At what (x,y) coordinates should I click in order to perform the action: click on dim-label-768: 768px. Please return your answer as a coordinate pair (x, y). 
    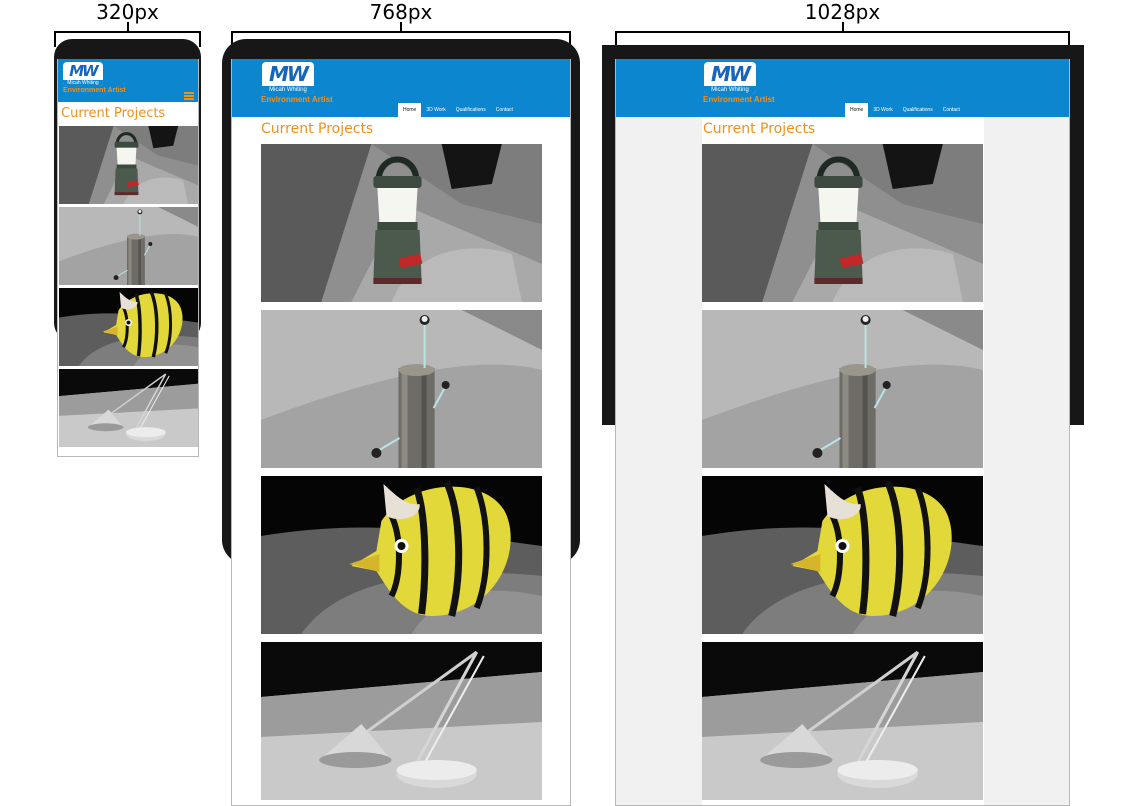
    Looking at the image, I should click on (401, 12).